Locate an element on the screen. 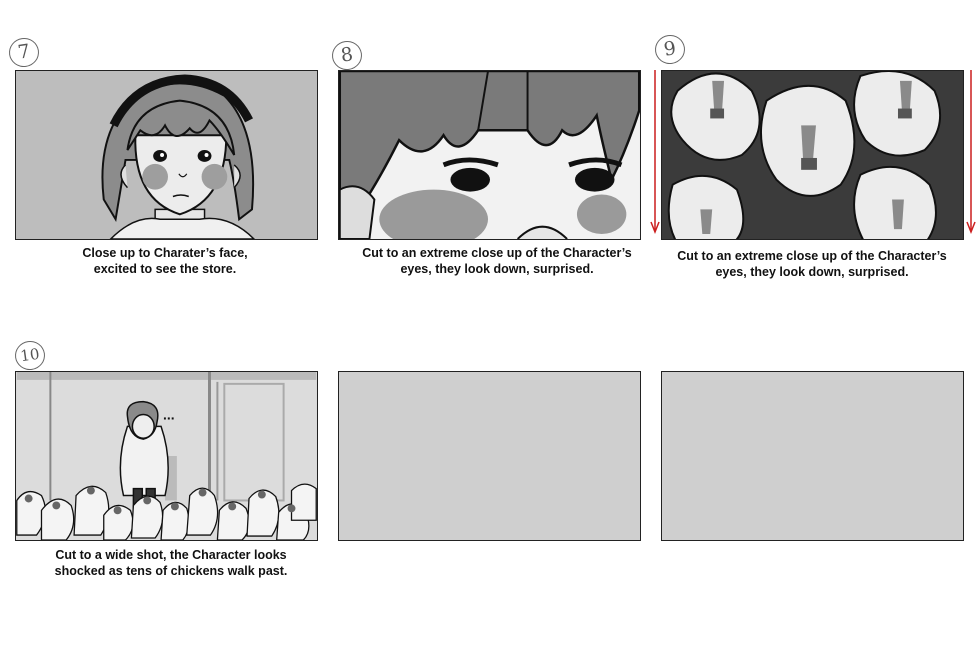 This screenshot has width=980, height=670. panel-number-10: 10 is located at coordinates (30, 355).